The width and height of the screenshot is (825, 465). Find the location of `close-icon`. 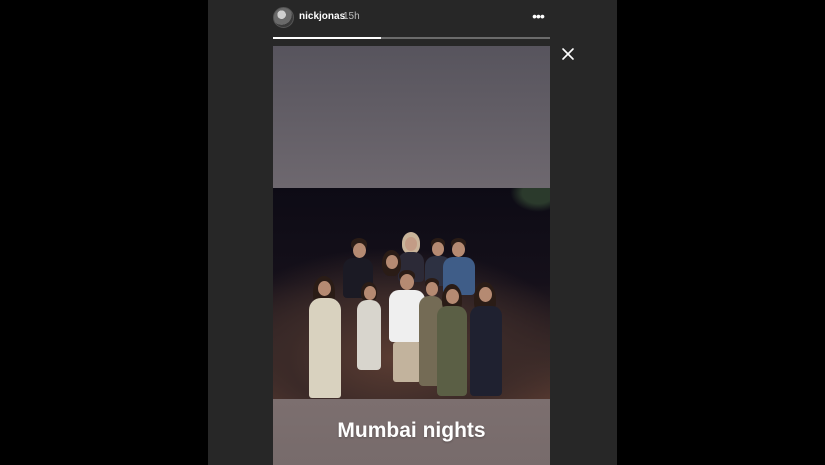

close-icon is located at coordinates (568, 54).